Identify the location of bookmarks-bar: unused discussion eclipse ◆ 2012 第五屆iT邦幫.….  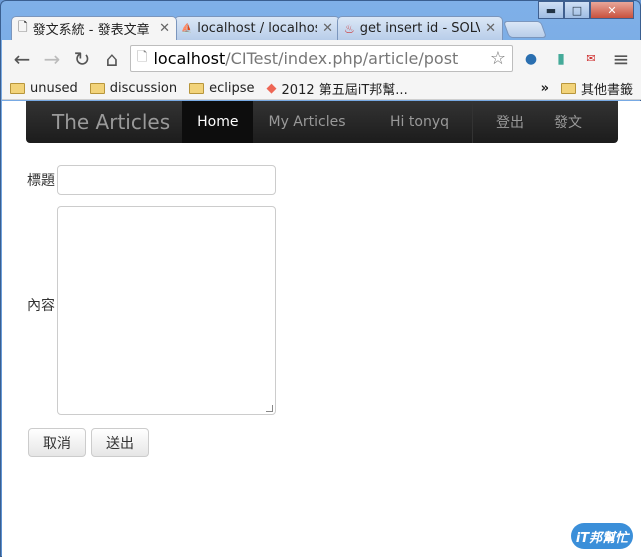
(321, 88).